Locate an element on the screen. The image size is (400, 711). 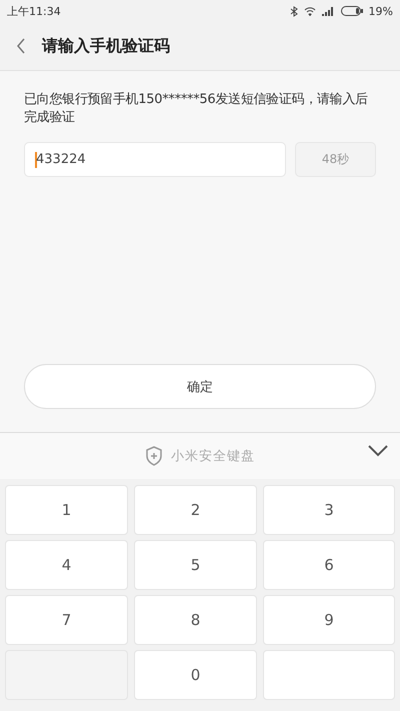
digit-key: 3 is located at coordinates (329, 510).